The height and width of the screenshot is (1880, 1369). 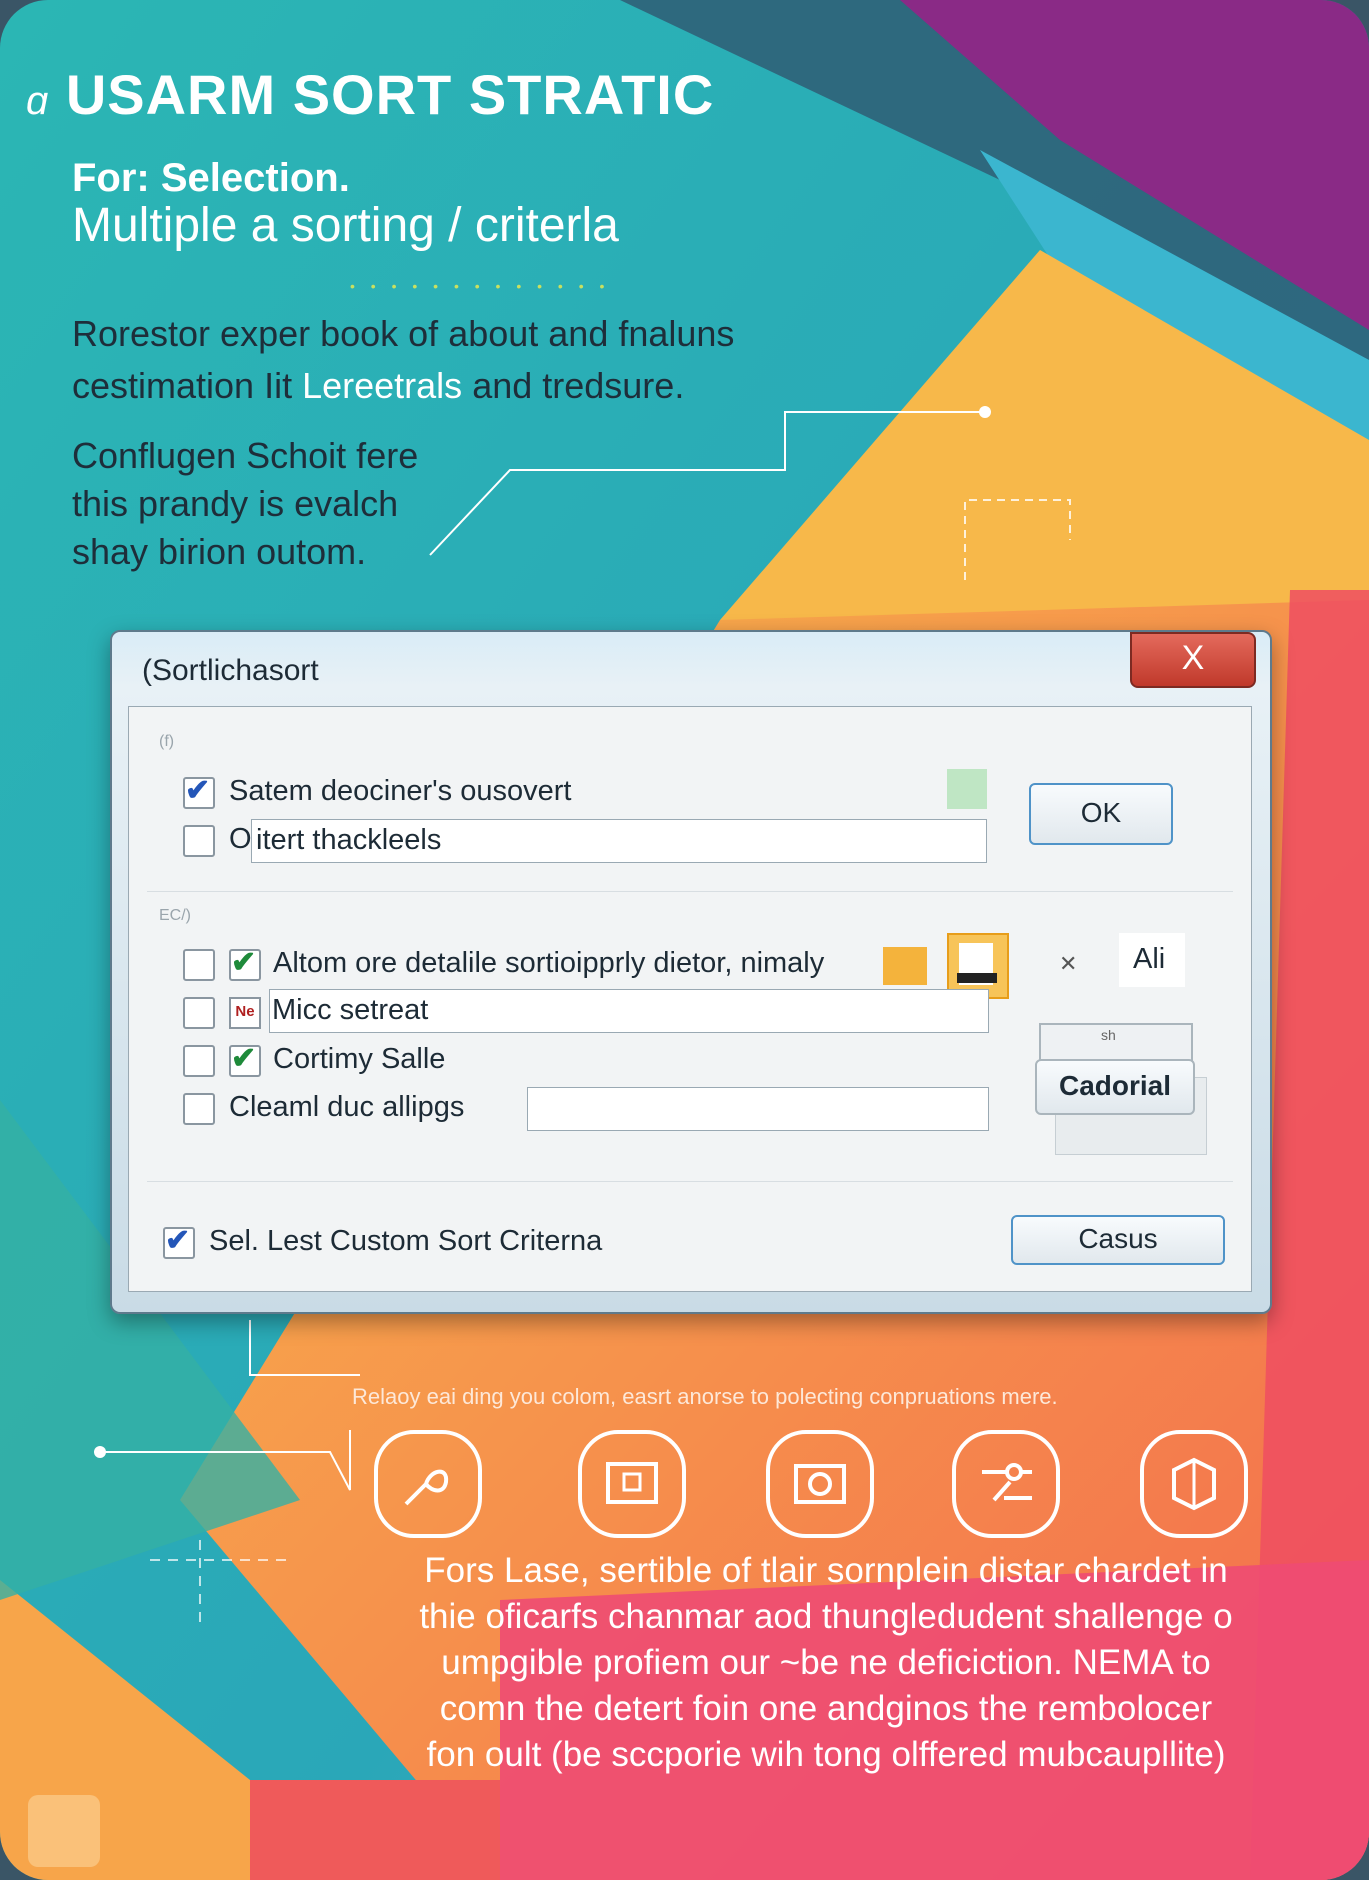 I want to click on row1-label: Satem deociner's ousovert, so click(x=400, y=791).